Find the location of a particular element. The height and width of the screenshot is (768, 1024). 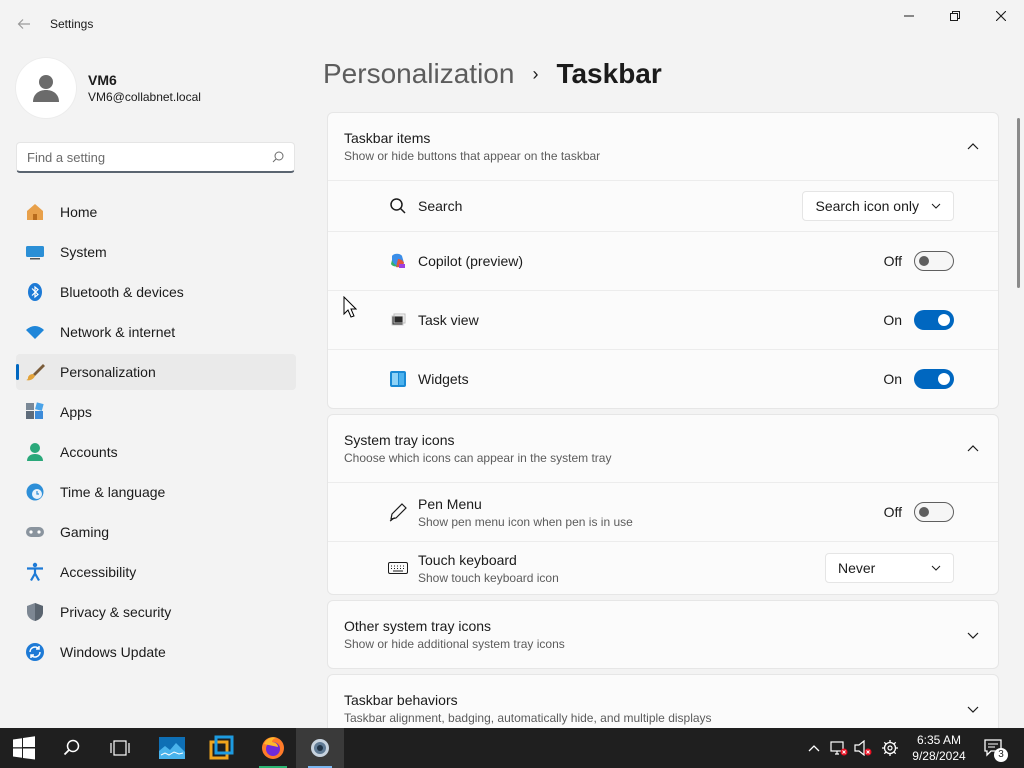

section-title: System tray icons is located at coordinates (399, 440).